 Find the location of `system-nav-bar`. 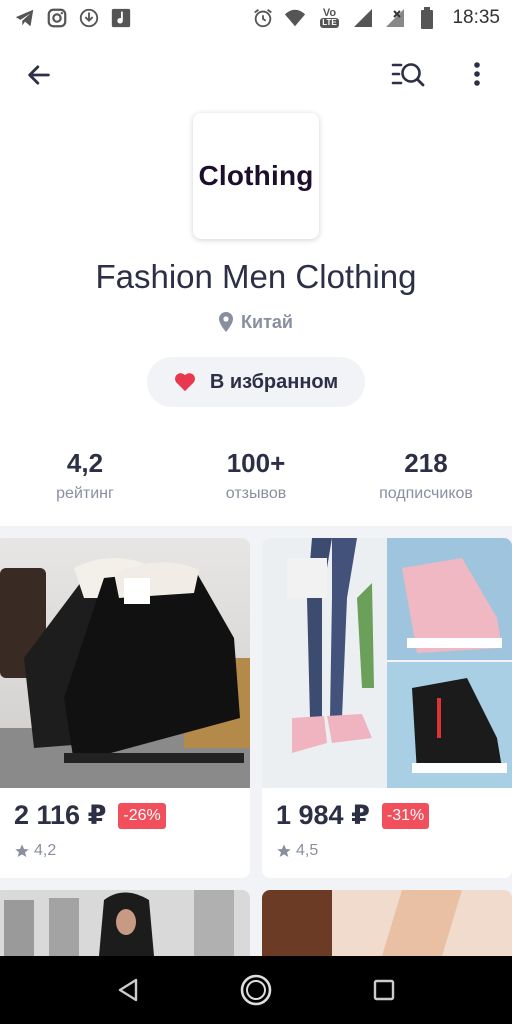

system-nav-bar is located at coordinates (256, 990).